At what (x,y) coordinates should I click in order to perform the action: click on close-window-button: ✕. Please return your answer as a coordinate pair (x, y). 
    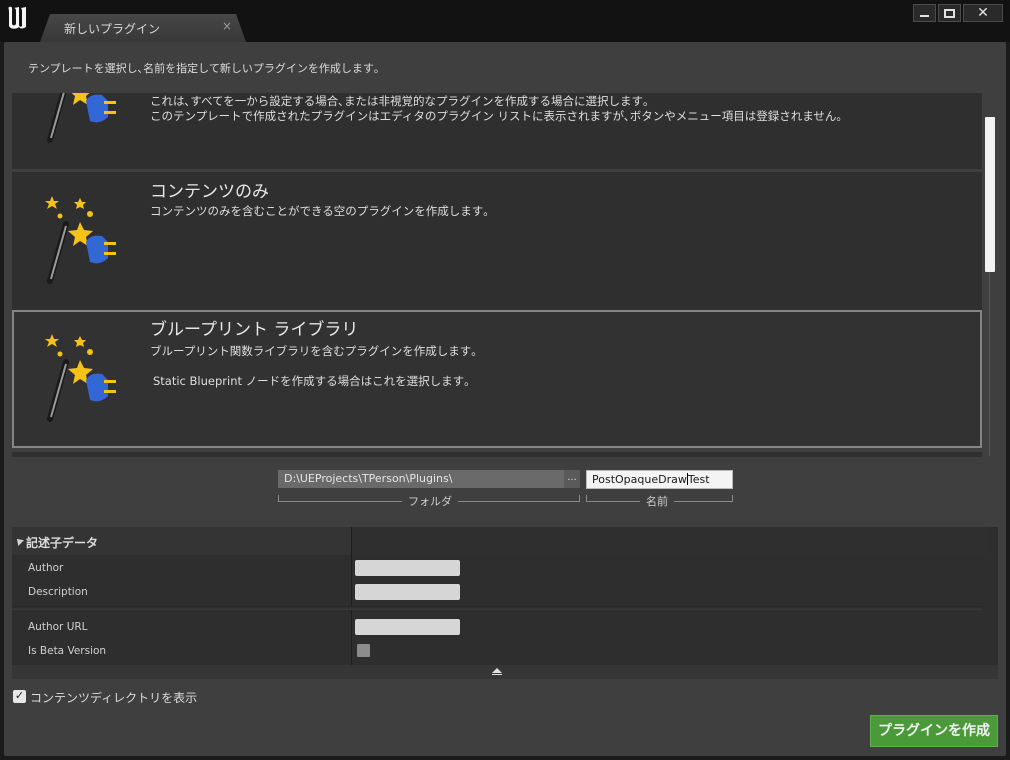
    Looking at the image, I should click on (983, 13).